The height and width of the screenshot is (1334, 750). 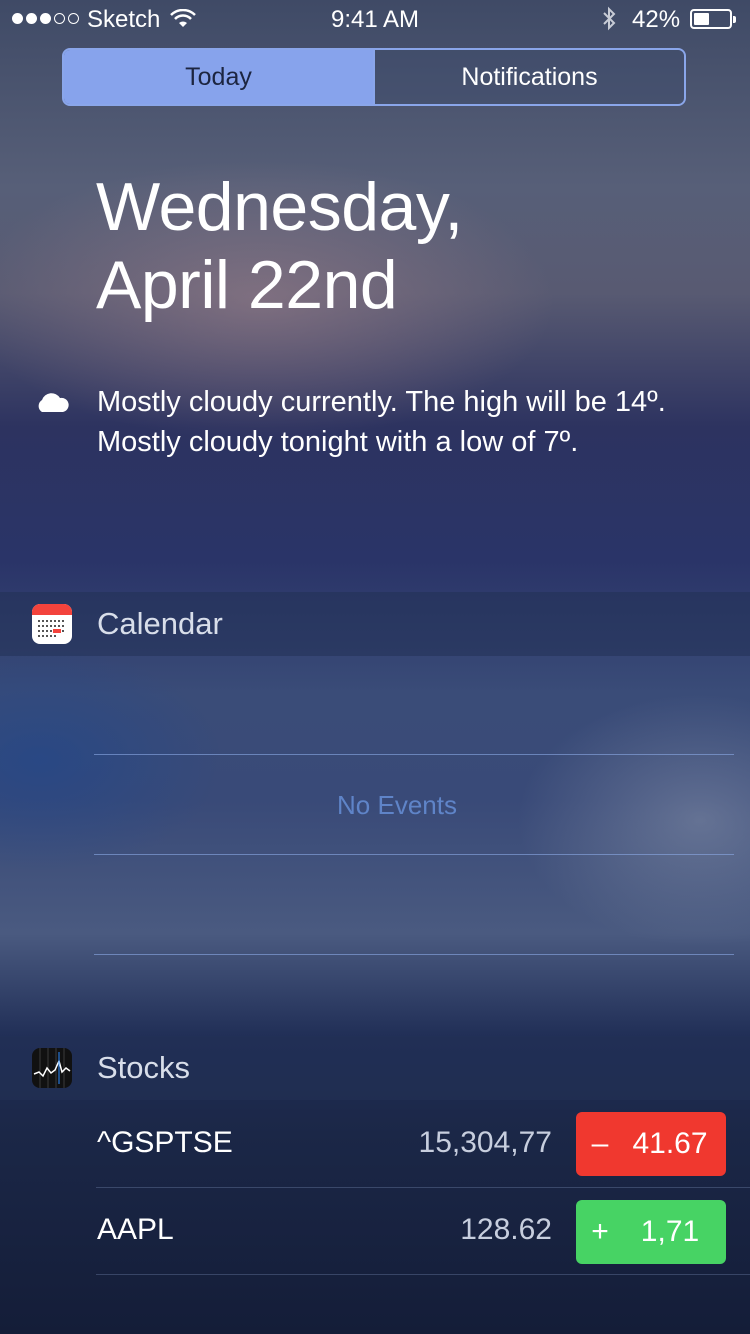 What do you see at coordinates (279, 246) in the screenshot?
I see `date-heading: Wednesday, April 22nd` at bounding box center [279, 246].